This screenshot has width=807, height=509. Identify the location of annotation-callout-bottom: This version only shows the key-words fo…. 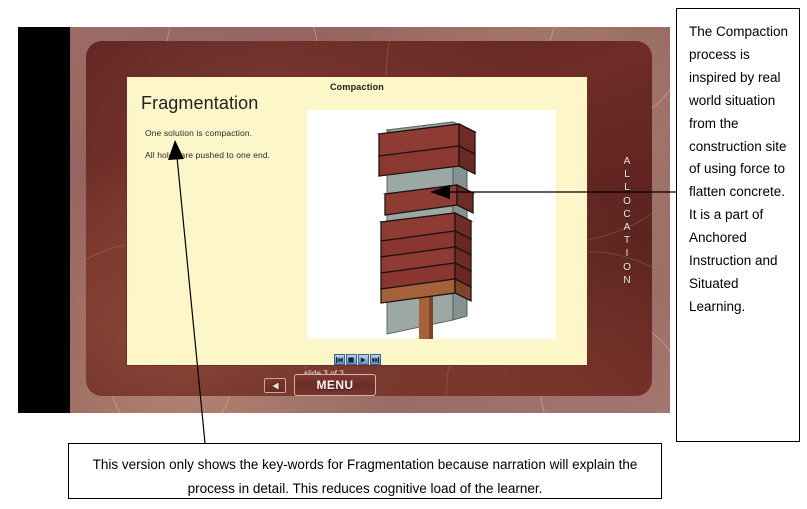
(365, 471).